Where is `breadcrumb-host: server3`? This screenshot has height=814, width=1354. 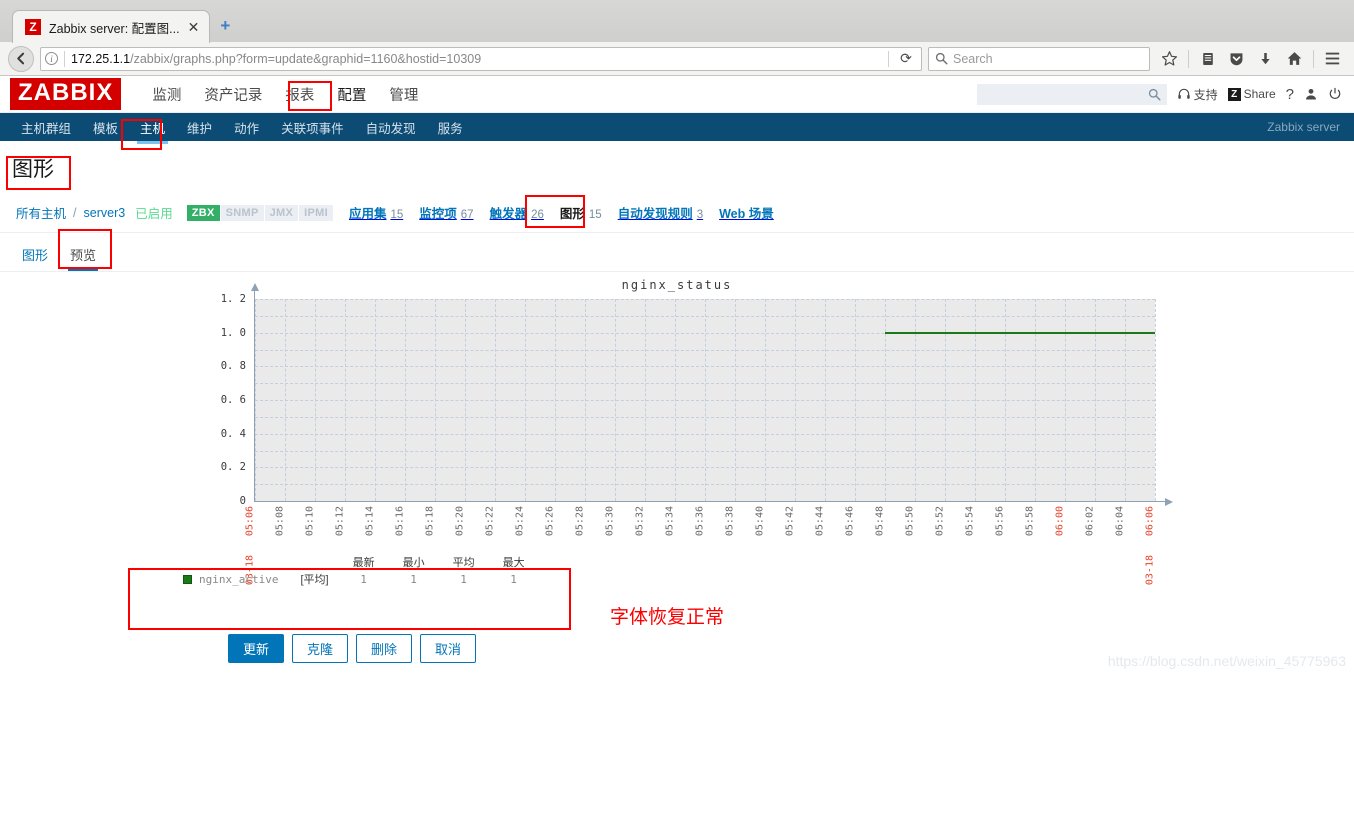
breadcrumb-host: server3 is located at coordinates (105, 213).